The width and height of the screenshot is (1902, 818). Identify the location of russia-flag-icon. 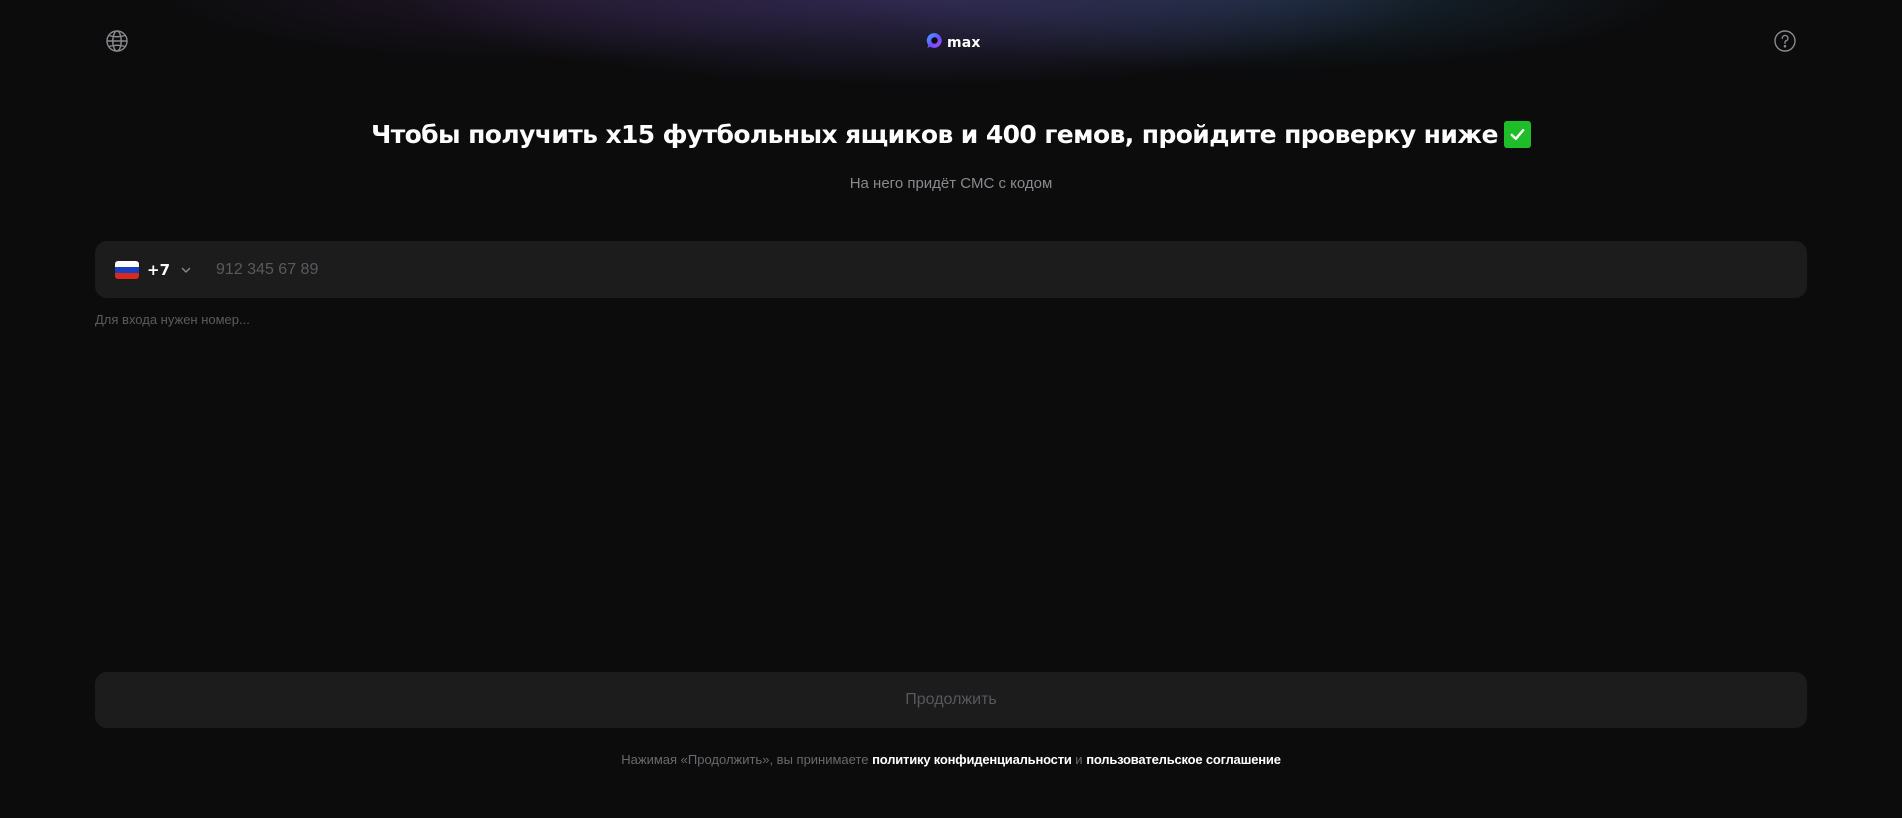
(127, 269).